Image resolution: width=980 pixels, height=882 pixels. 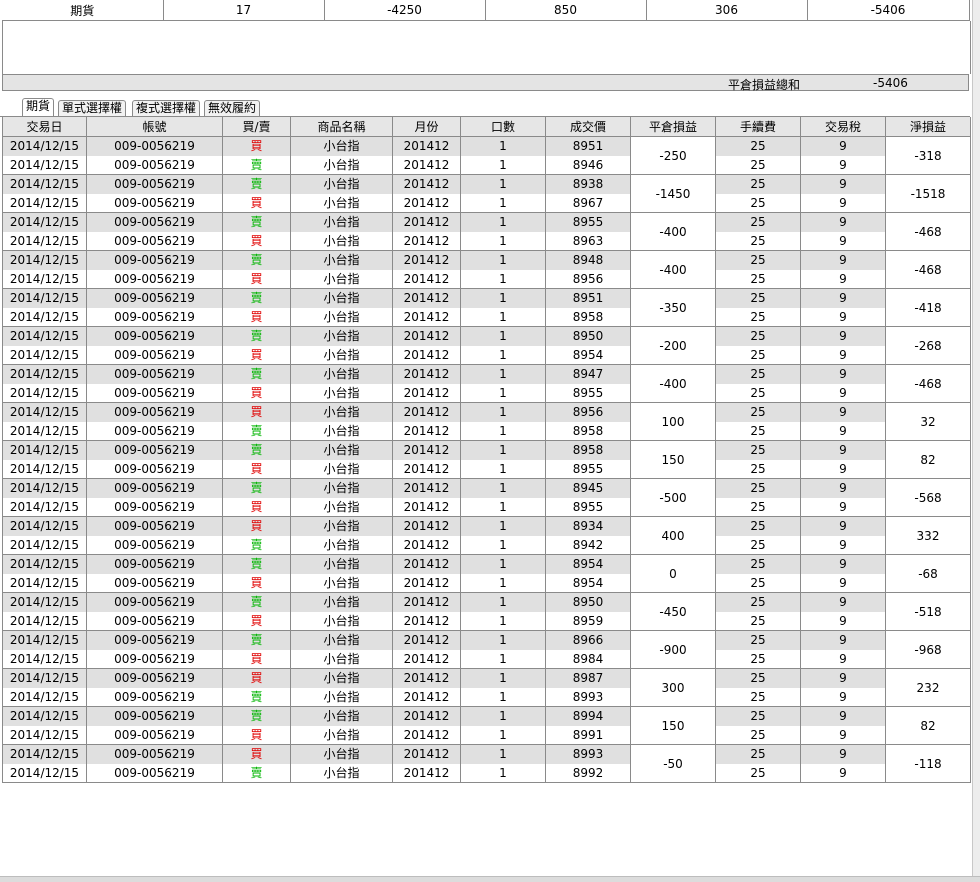 I want to click on col-header-qty: 口數, so click(x=503, y=127).